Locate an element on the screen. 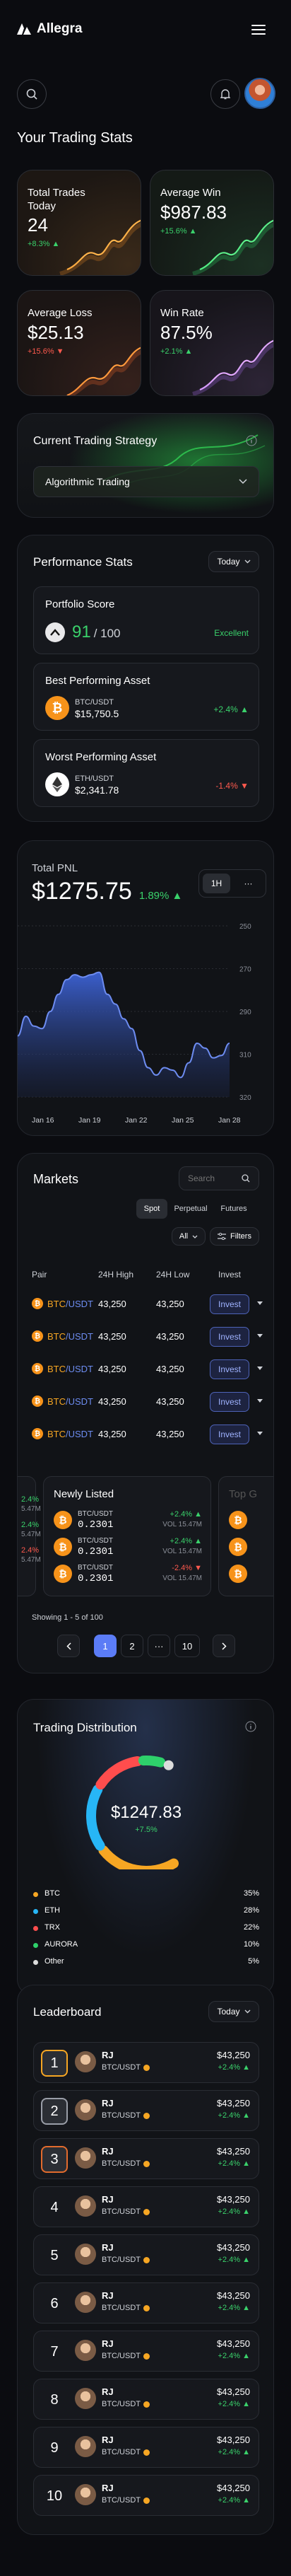  best-asset-change: +2.4% ▲ is located at coordinates (231, 709).